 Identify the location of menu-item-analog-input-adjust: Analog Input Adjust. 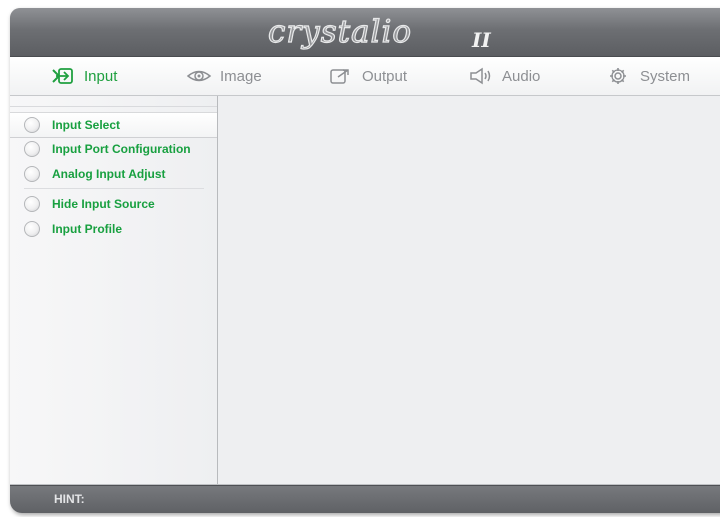
(113, 174).